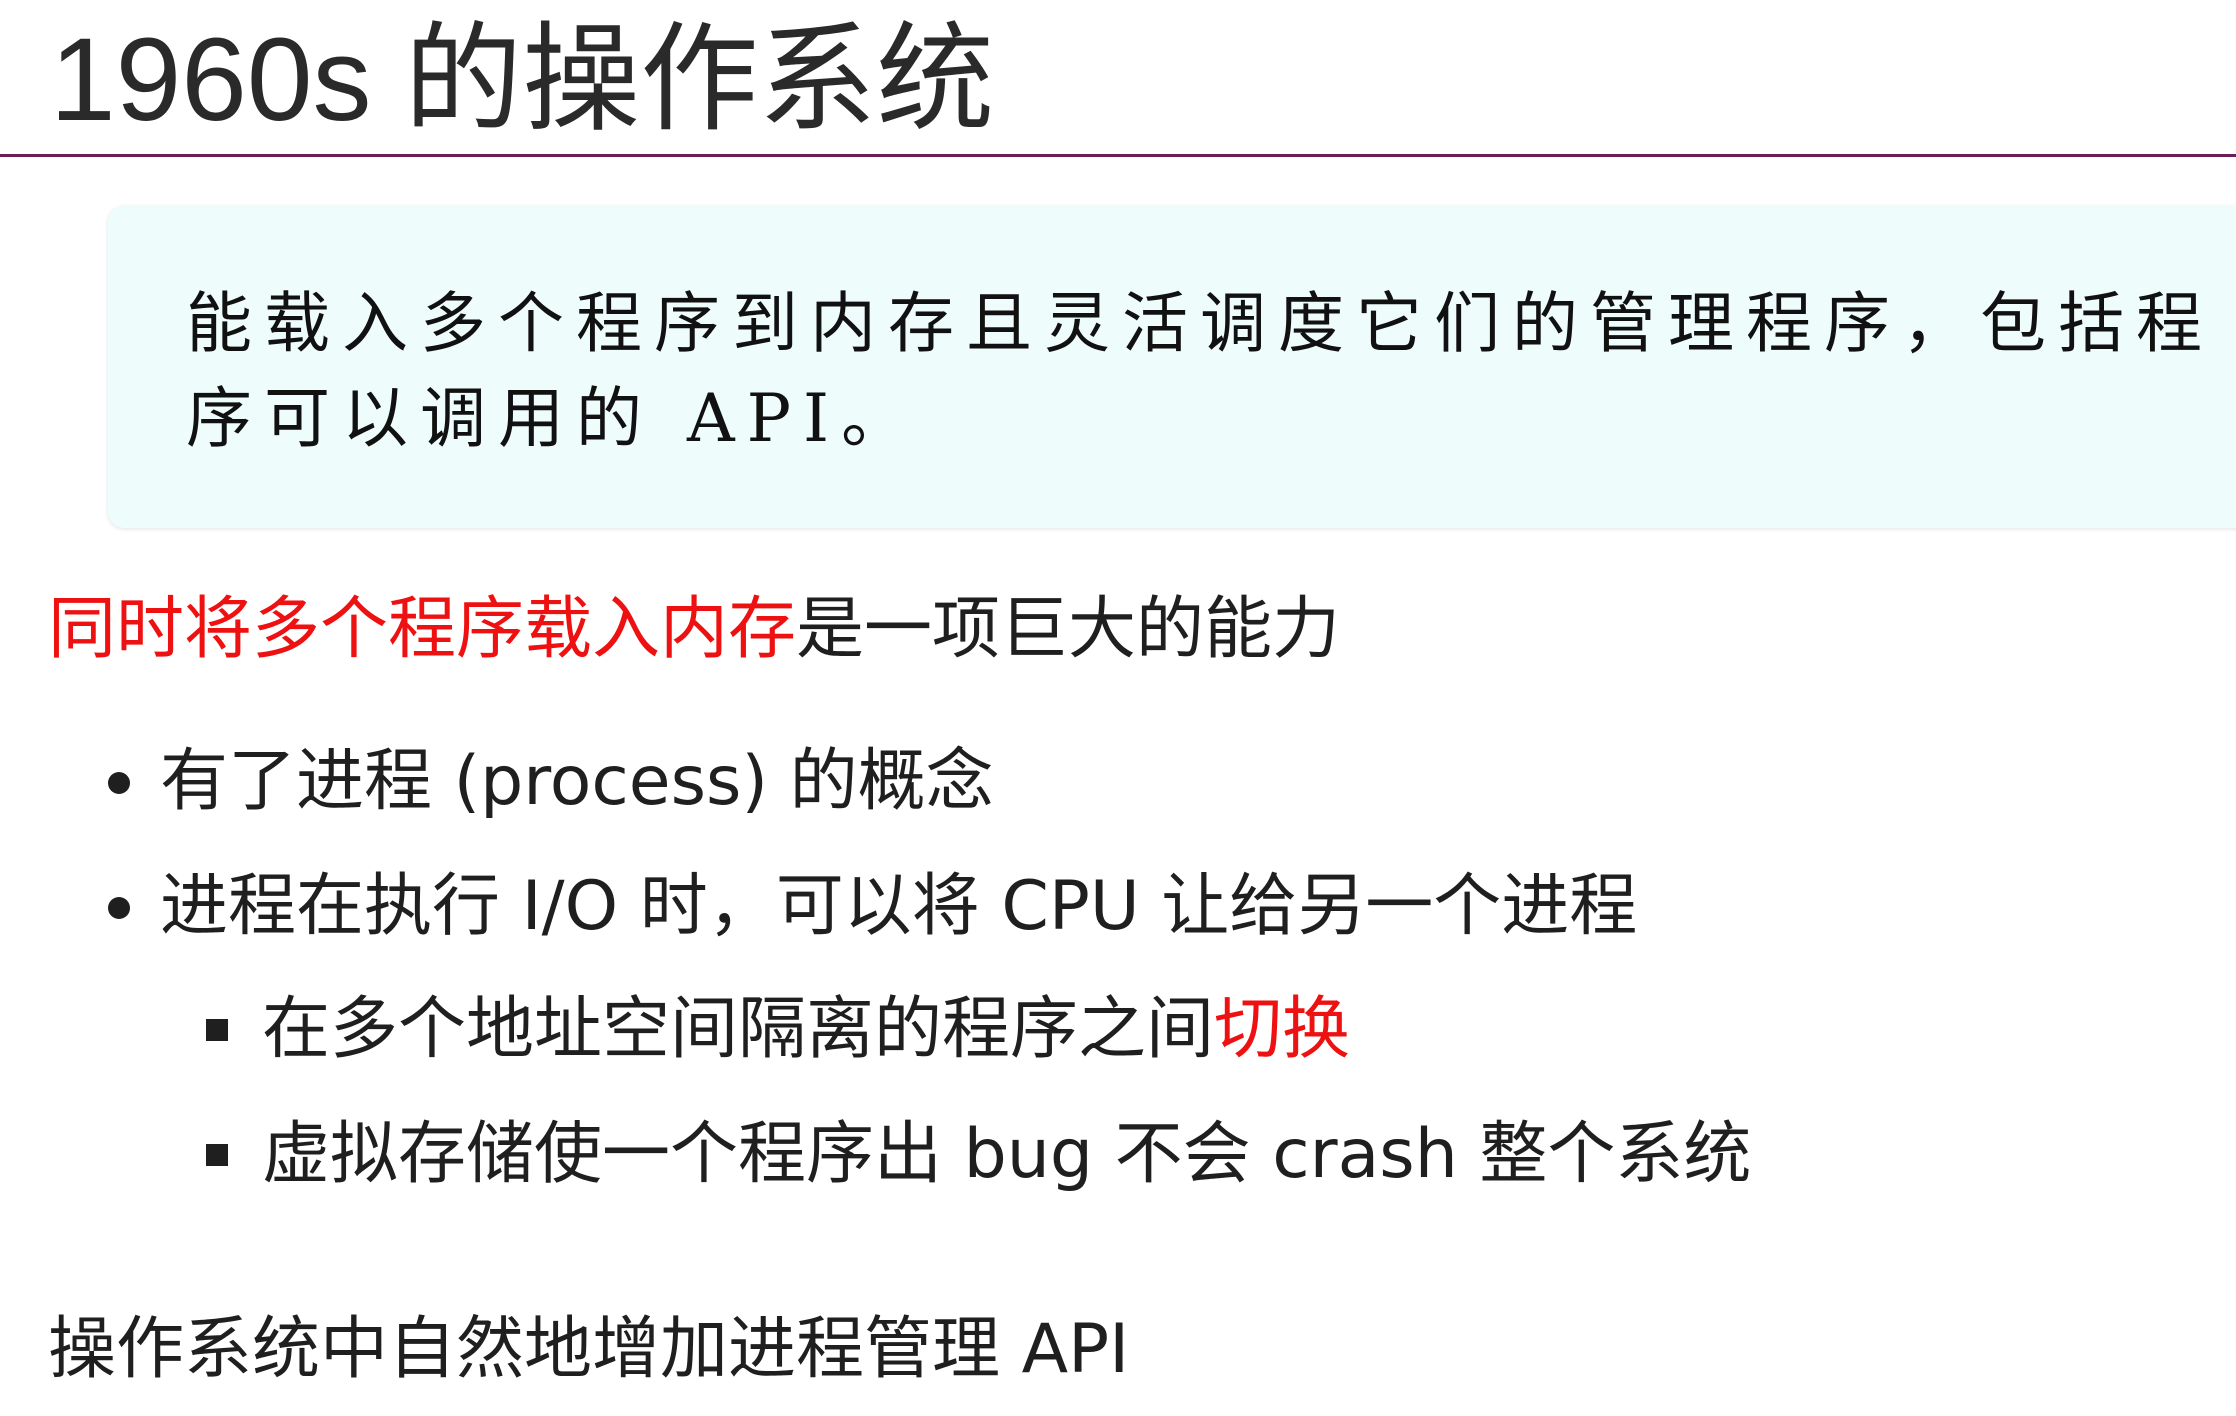  What do you see at coordinates (1007, 1154) in the screenshot?
I see `sub-bullet-item-2: 虚拟存储使一个程序出 bug 不会 crash 整个系统` at bounding box center [1007, 1154].